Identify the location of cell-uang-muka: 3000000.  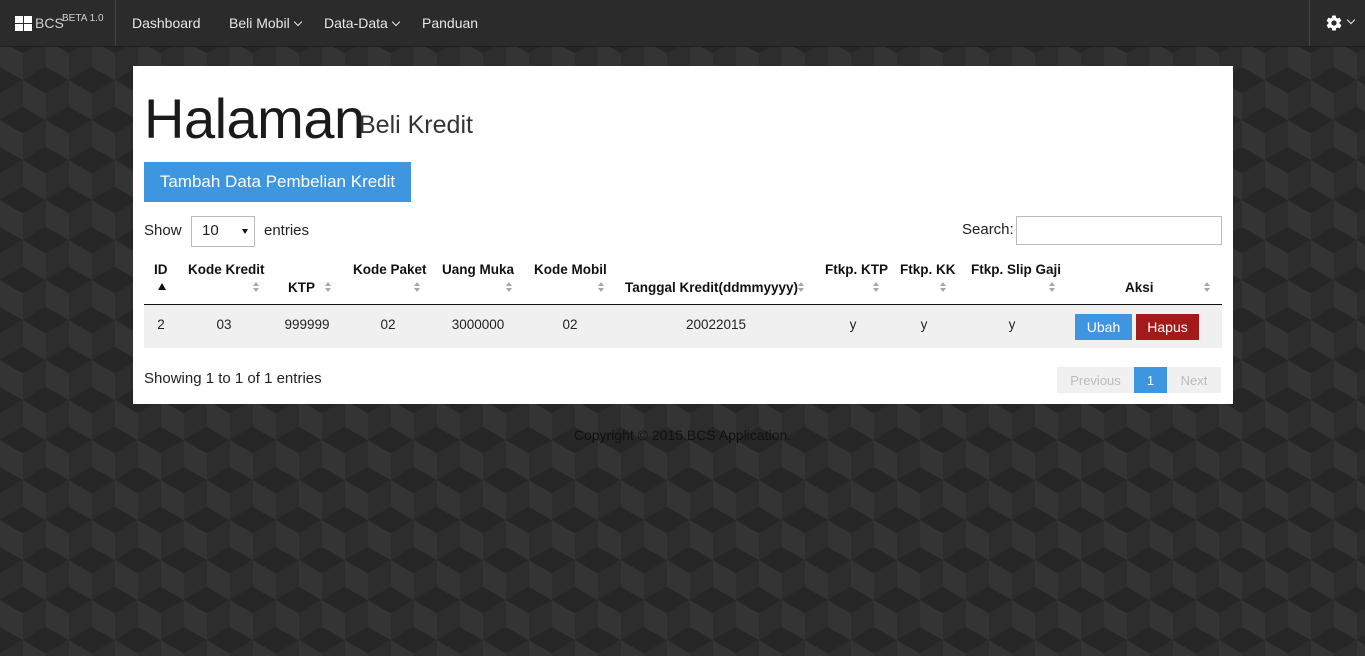
(478, 324).